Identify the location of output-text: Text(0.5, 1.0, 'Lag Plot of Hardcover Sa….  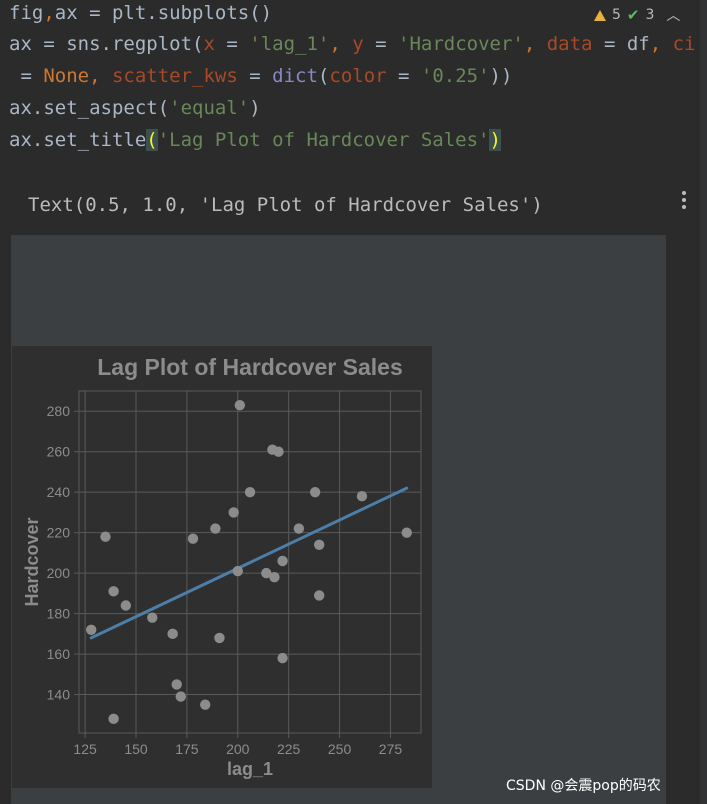
(285, 205).